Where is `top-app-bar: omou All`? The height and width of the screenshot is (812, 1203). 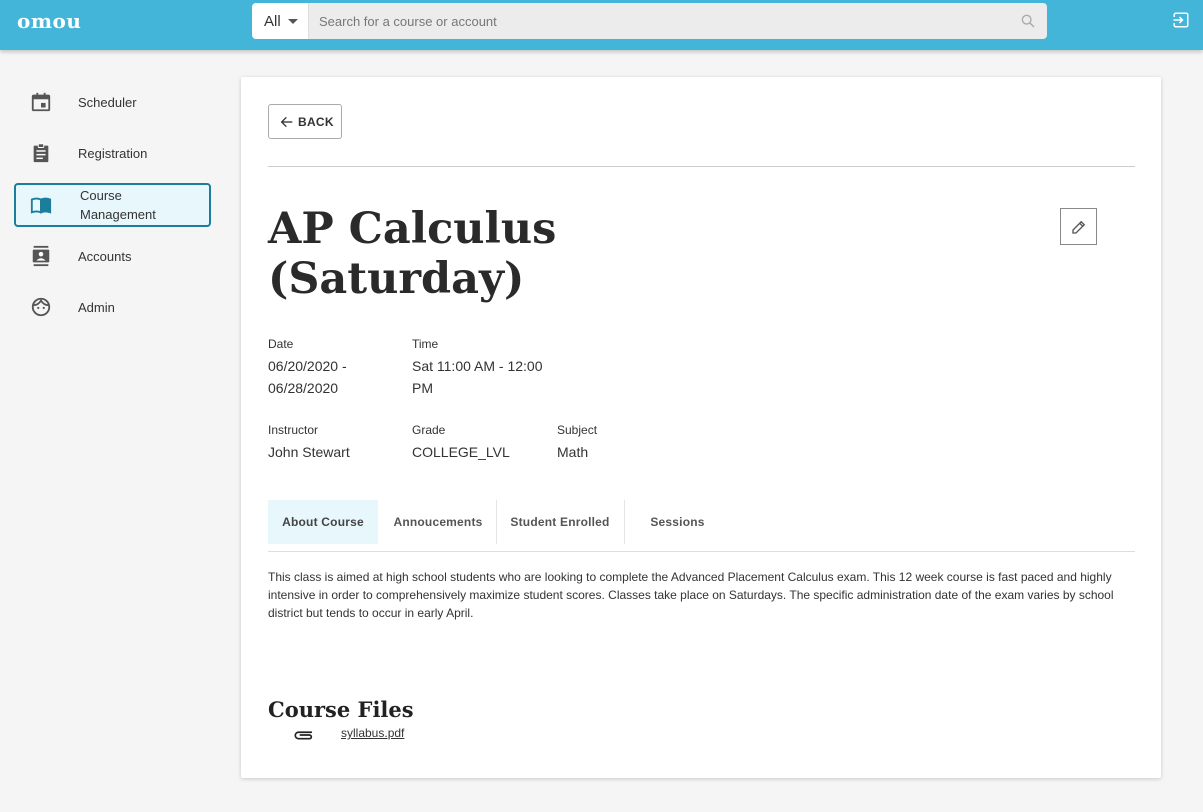 top-app-bar: omou All is located at coordinates (601, 25).